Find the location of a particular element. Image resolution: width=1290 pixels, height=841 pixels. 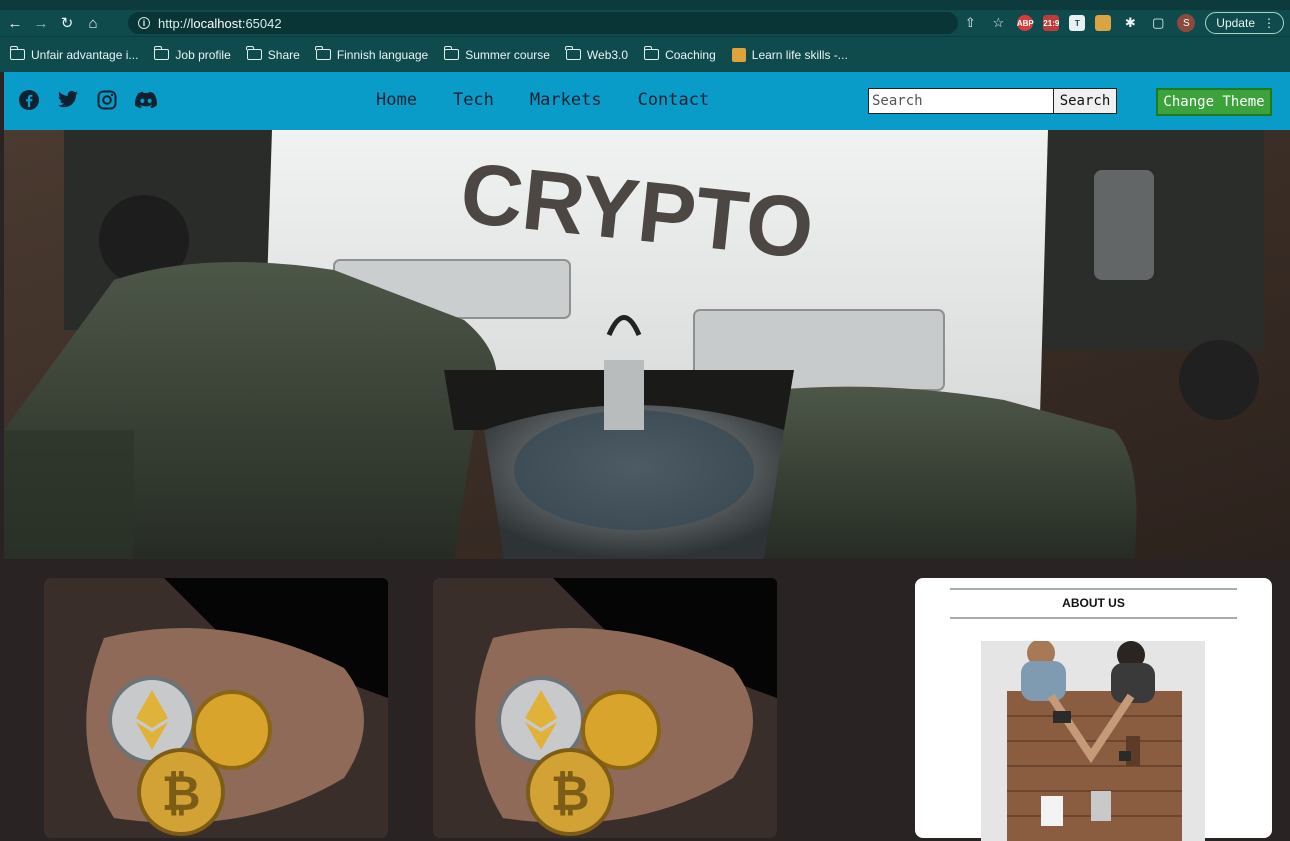

bookmark-label: Share is located at coordinates (283, 54).